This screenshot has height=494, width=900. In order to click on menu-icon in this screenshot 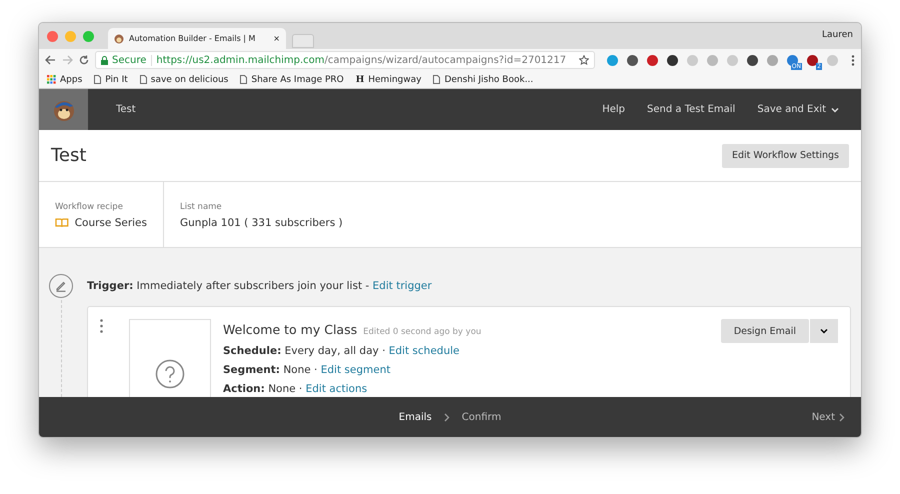, I will do `click(853, 60)`.